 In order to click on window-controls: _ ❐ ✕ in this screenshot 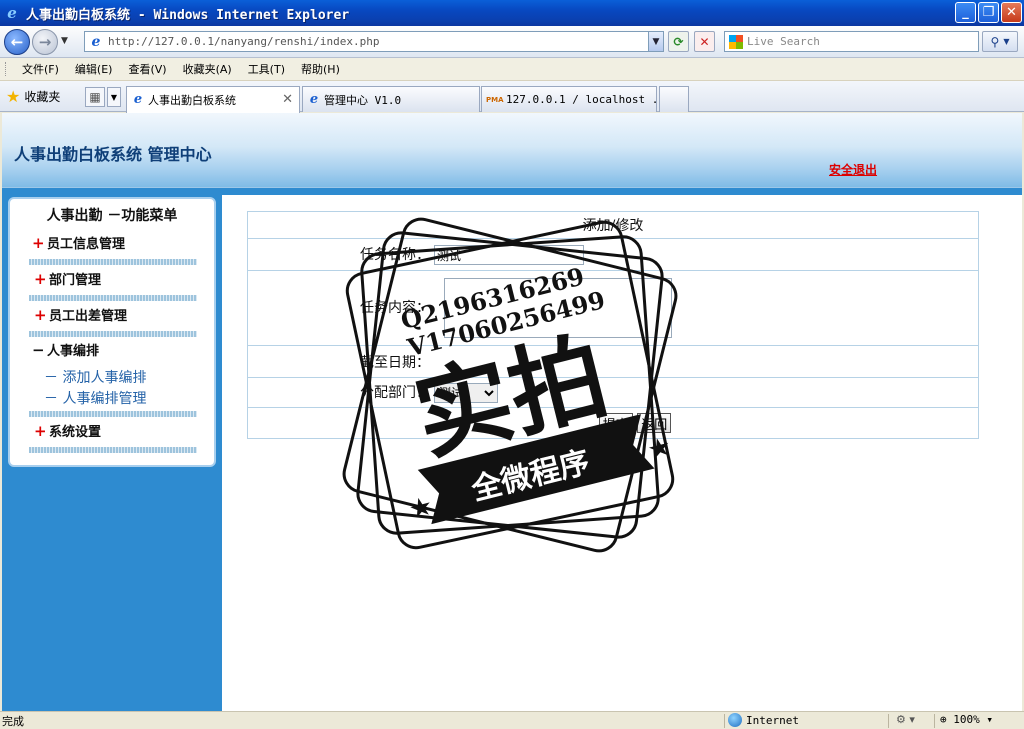, I will do `click(988, 12)`.